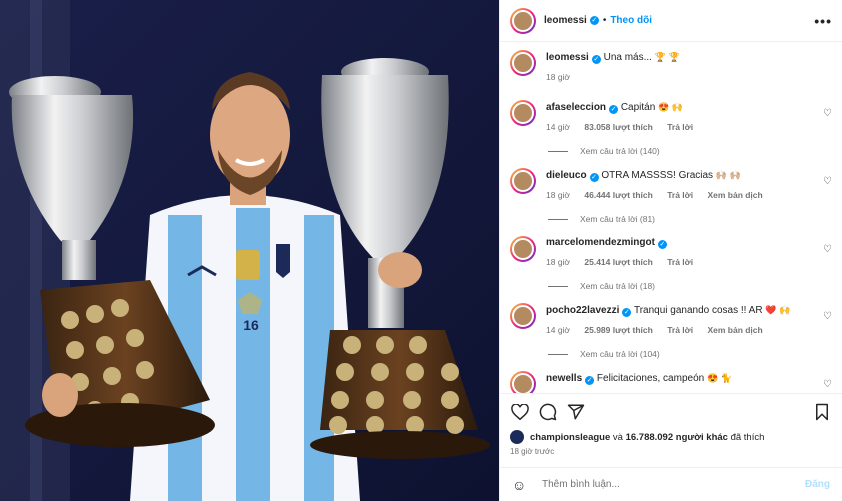 The image size is (842, 501). Describe the element at coordinates (251, 325) in the screenshot. I see `jersey-number: 16` at that location.